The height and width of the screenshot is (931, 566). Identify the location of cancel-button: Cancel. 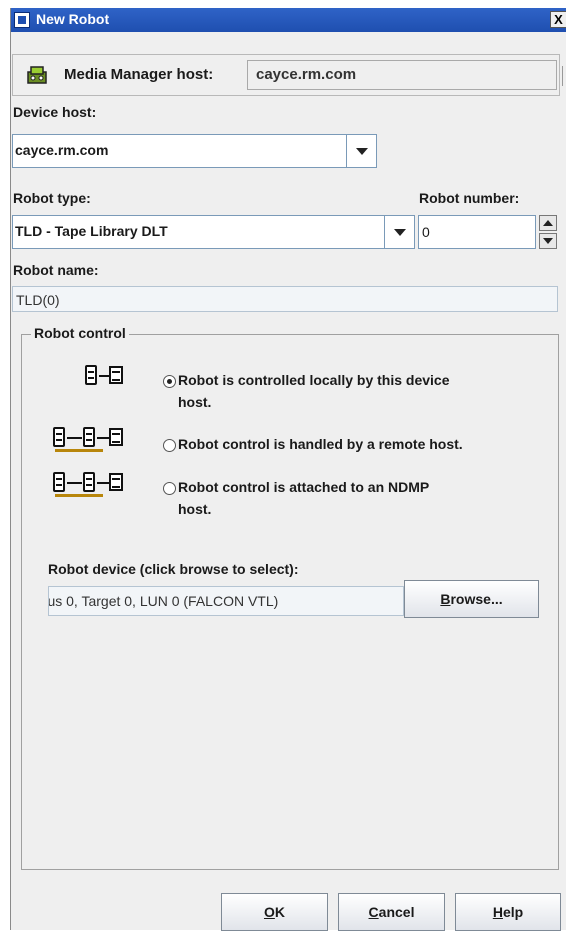
(391, 912).